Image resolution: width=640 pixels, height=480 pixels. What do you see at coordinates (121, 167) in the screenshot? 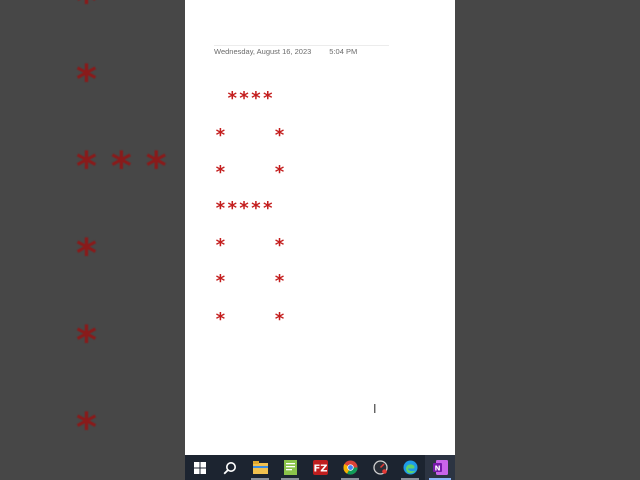
I see `bg-star-line: * * *` at bounding box center [121, 167].